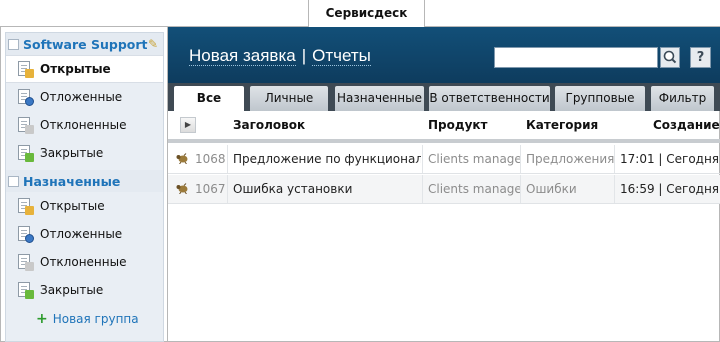  Describe the element at coordinates (95, 319) in the screenshot. I see `new-group-label: Новая группа` at that location.